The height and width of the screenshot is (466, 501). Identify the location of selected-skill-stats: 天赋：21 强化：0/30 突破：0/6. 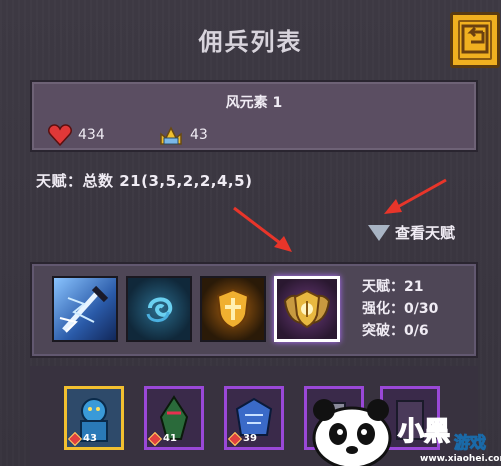
(400, 309).